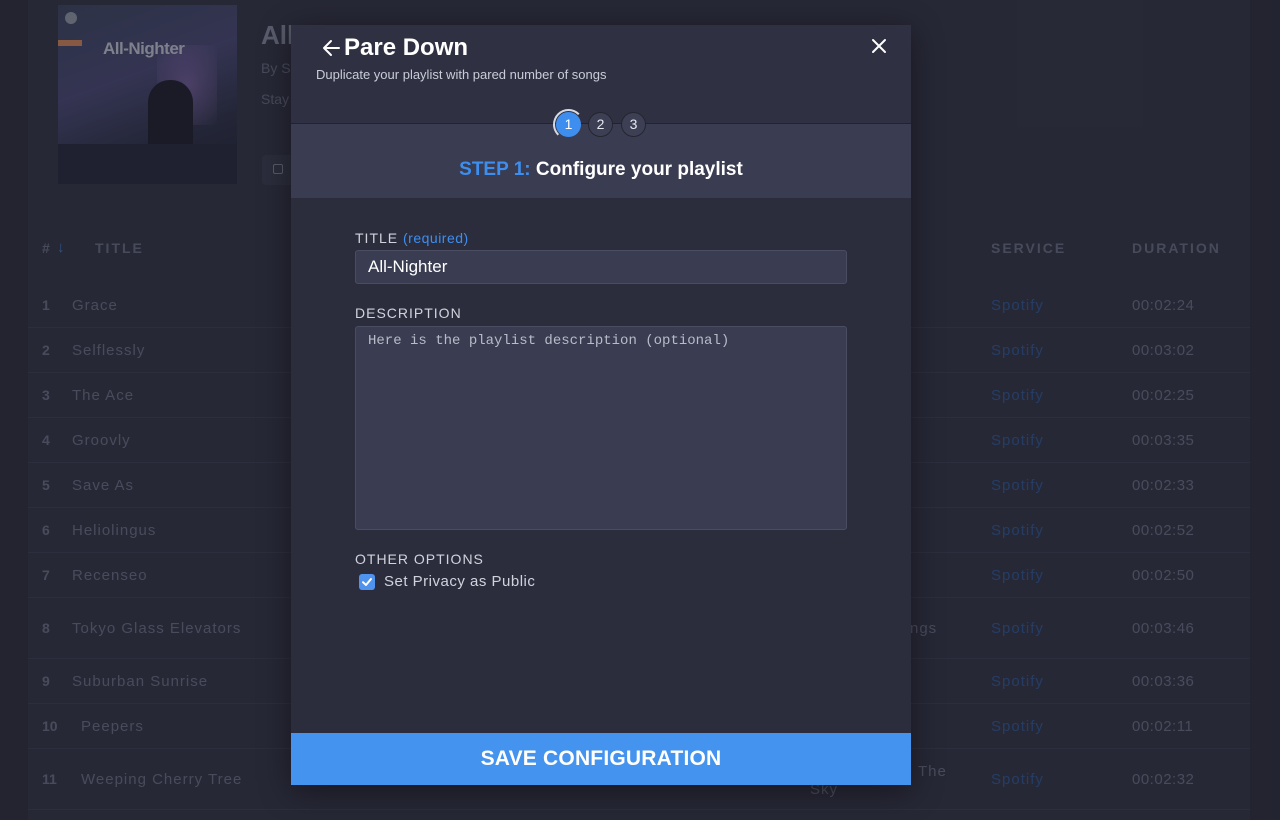  What do you see at coordinates (601, 267) in the screenshot?
I see `title-input` at bounding box center [601, 267].